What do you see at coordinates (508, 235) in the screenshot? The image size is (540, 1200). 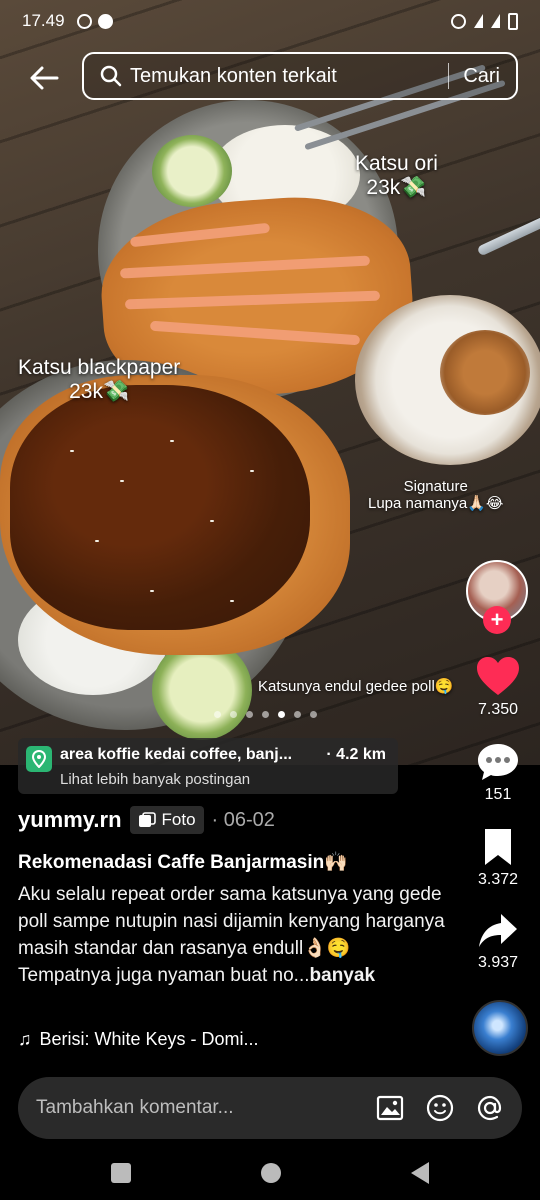 I see `straw` at bounding box center [508, 235].